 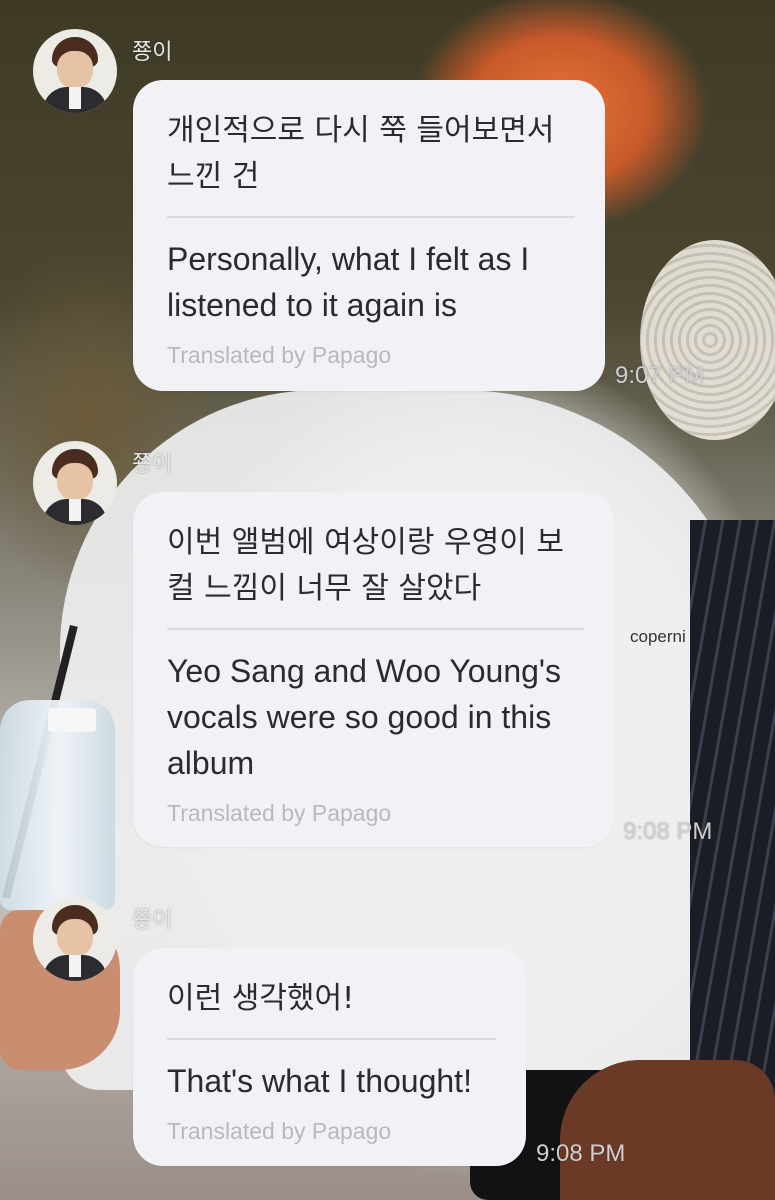 What do you see at coordinates (658, 636) in the screenshot?
I see `background-shirt-text: coperni` at bounding box center [658, 636].